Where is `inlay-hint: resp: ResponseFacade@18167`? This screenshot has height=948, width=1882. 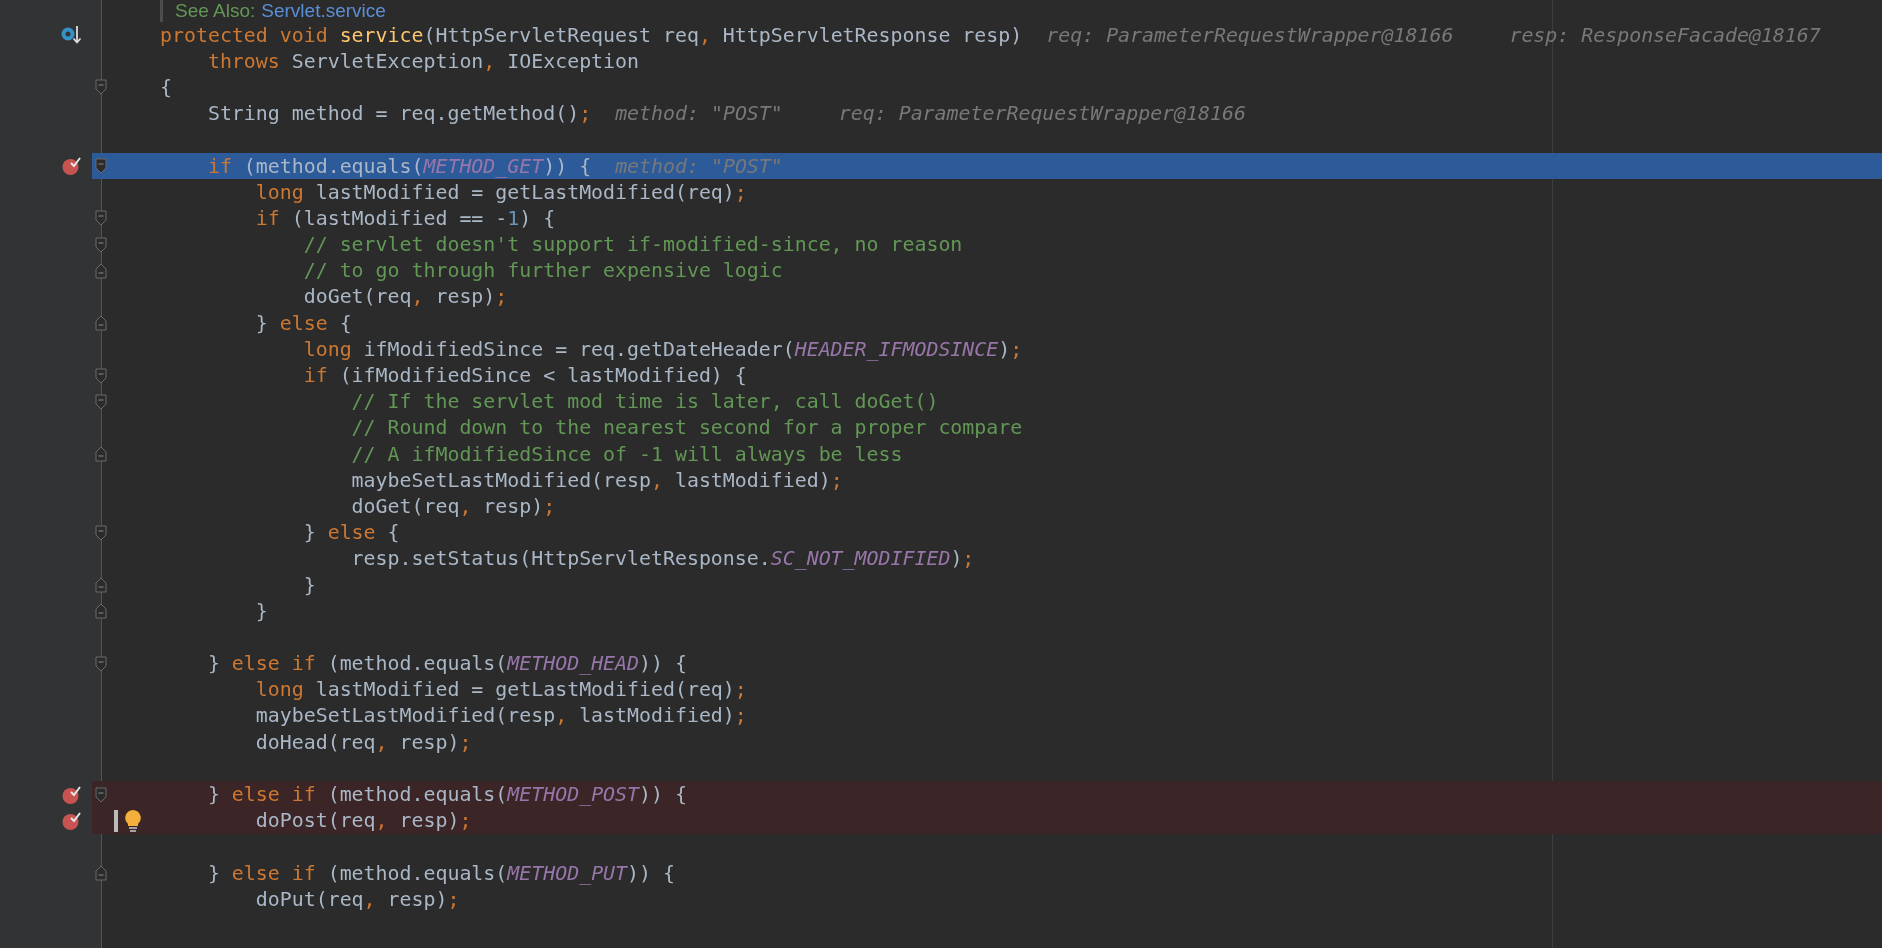
inlay-hint: resp: ResponseFacade@18167 is located at coordinates (1665, 35).